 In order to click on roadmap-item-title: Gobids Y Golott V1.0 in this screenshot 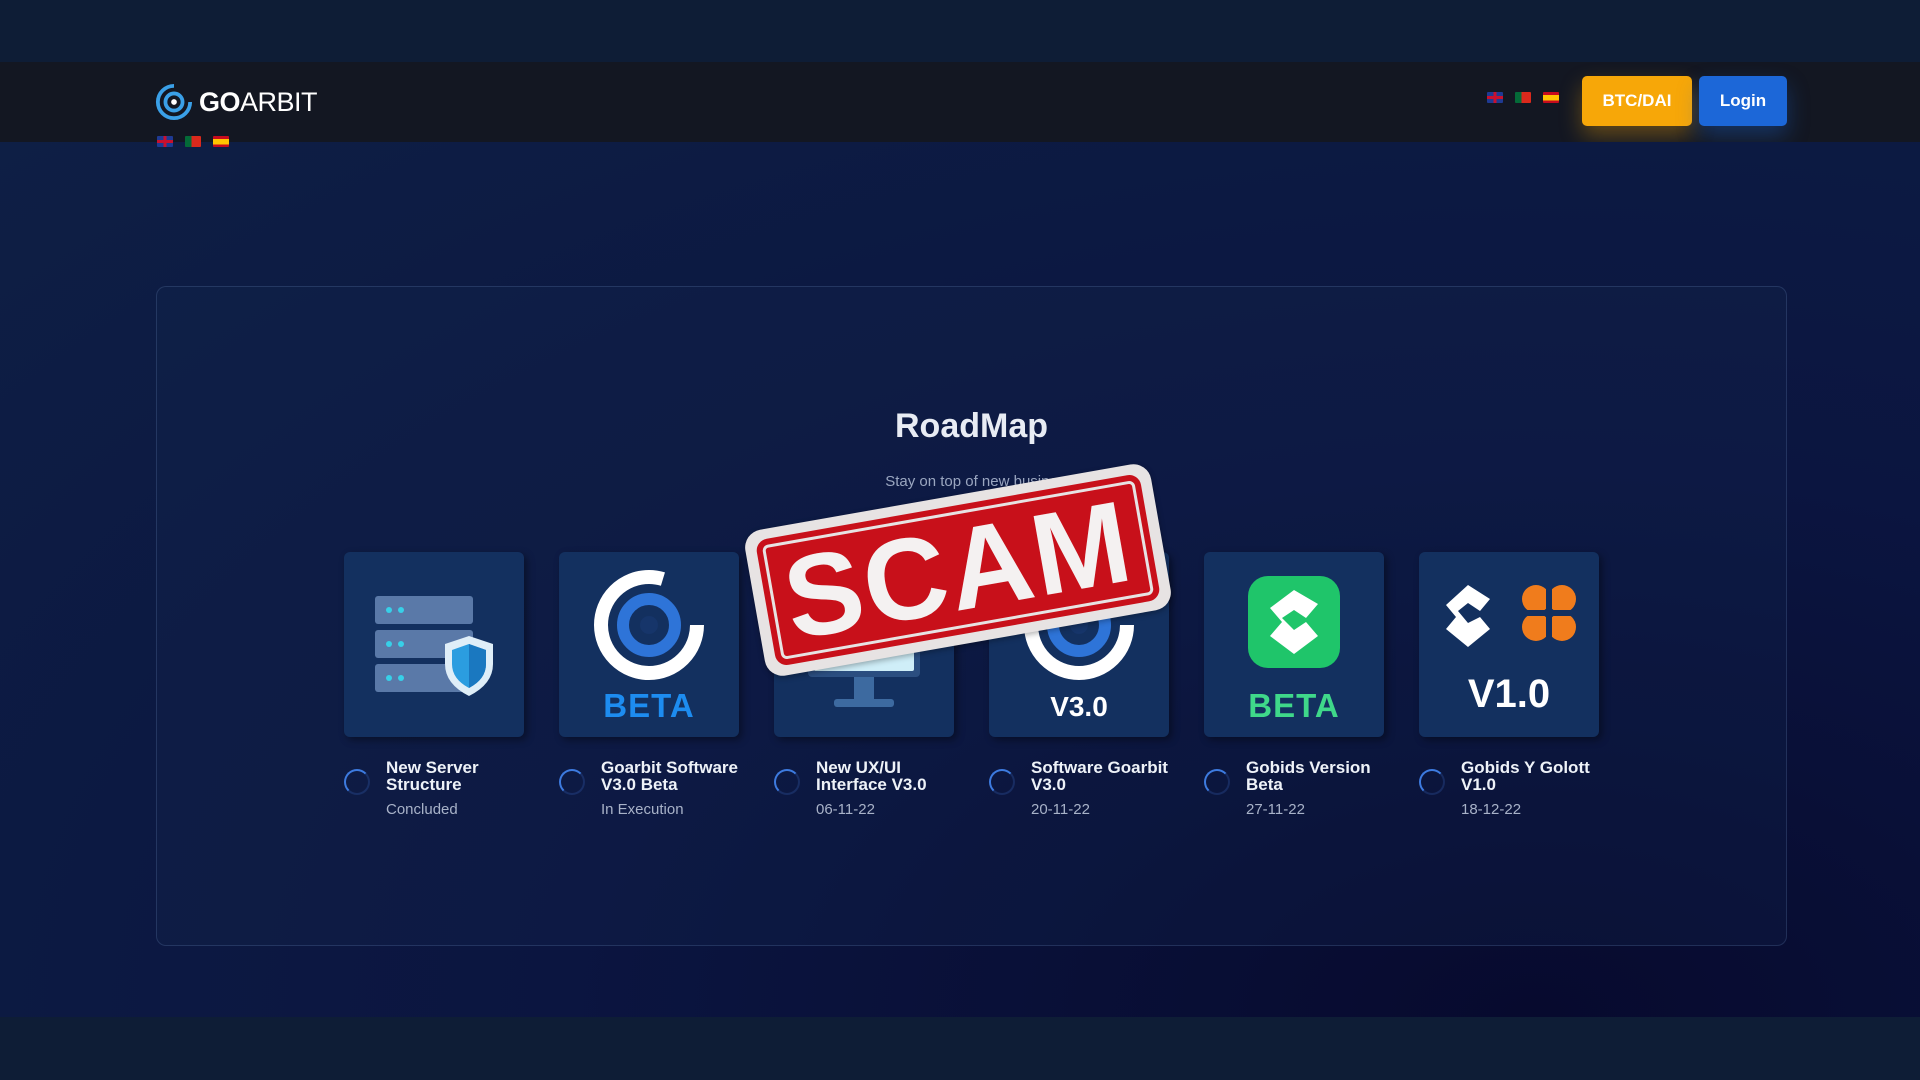, I will do `click(1525, 776)`.